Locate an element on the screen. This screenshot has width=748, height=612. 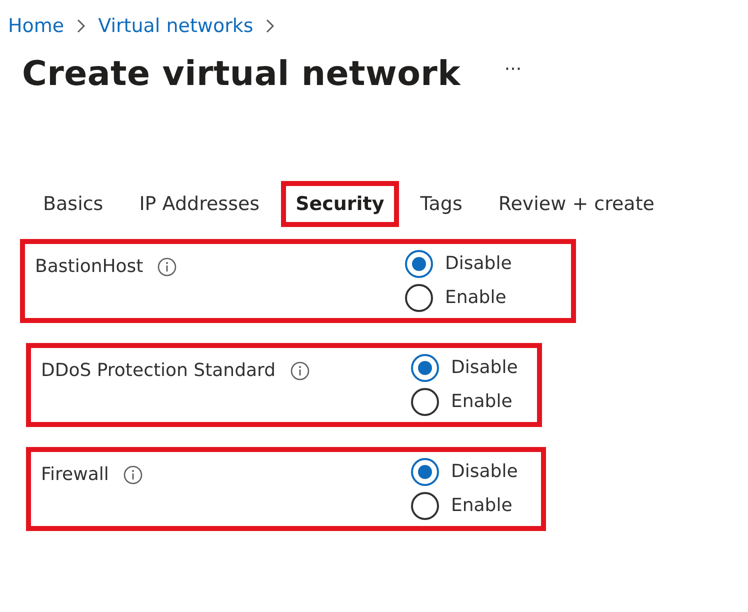
breadcrumb-link: Home is located at coordinates (36, 26).